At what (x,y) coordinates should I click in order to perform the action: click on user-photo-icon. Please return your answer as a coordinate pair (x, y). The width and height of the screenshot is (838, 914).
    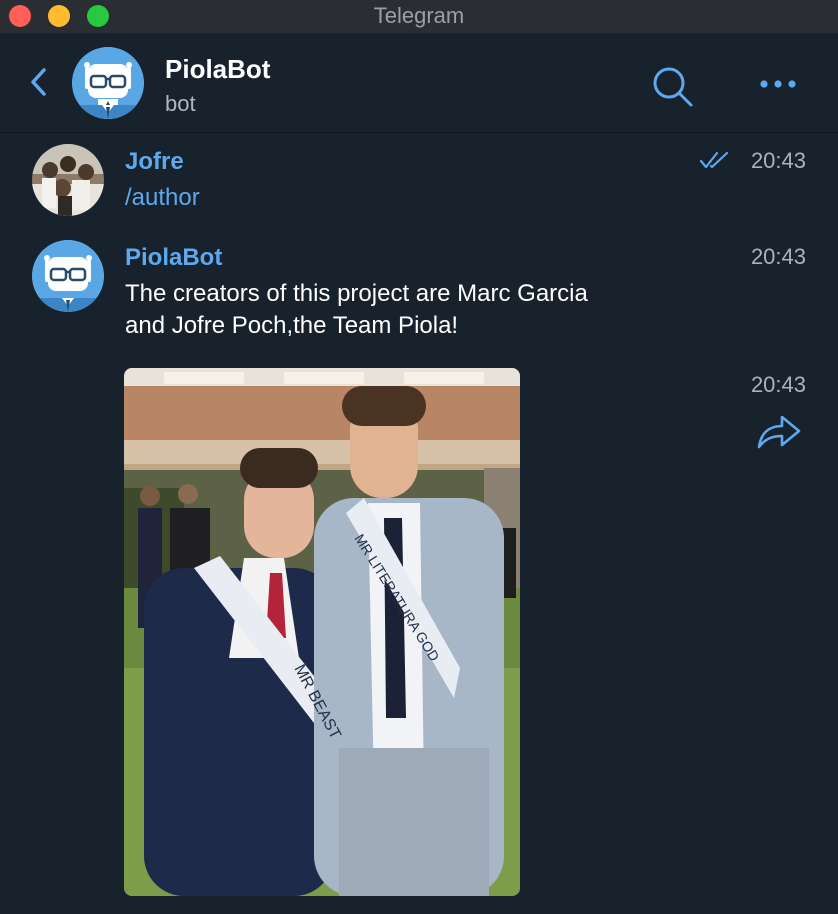
    Looking at the image, I should click on (68, 180).